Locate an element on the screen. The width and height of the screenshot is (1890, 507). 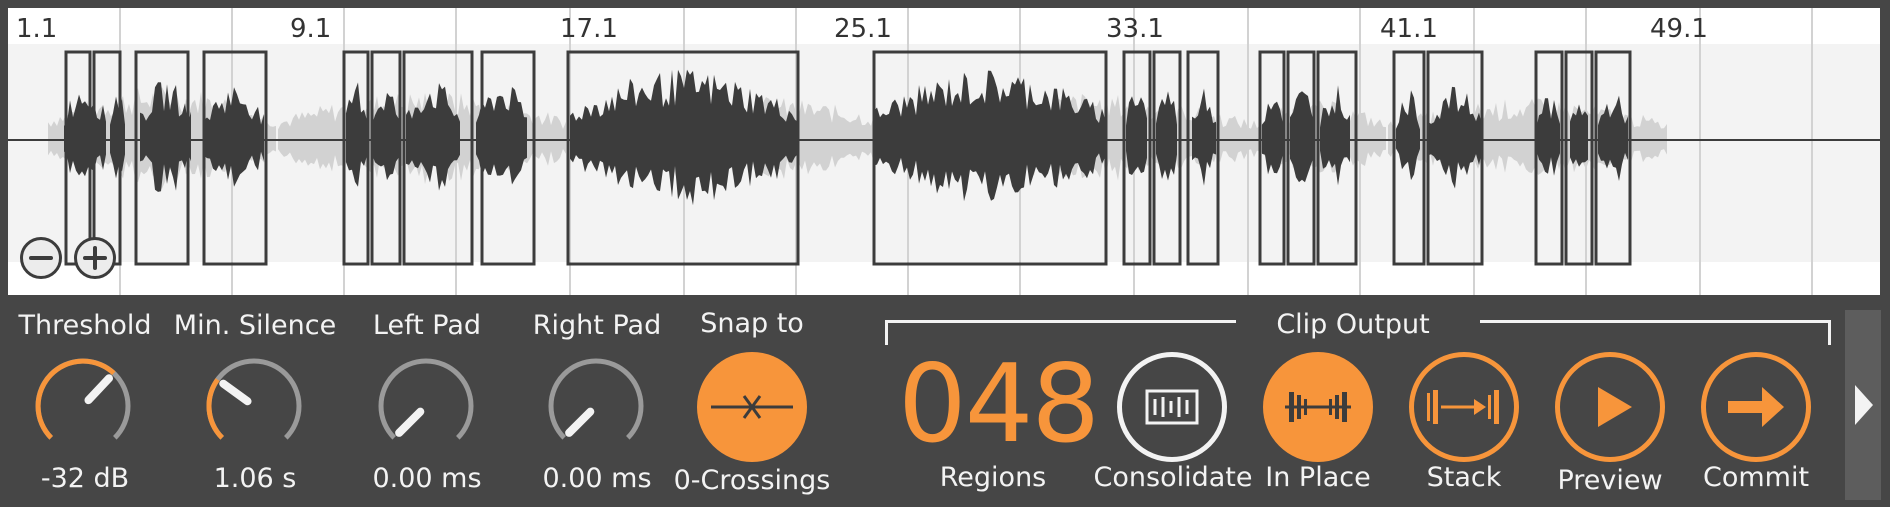
clip-output-bracket-right is located at coordinates (1655, 332).